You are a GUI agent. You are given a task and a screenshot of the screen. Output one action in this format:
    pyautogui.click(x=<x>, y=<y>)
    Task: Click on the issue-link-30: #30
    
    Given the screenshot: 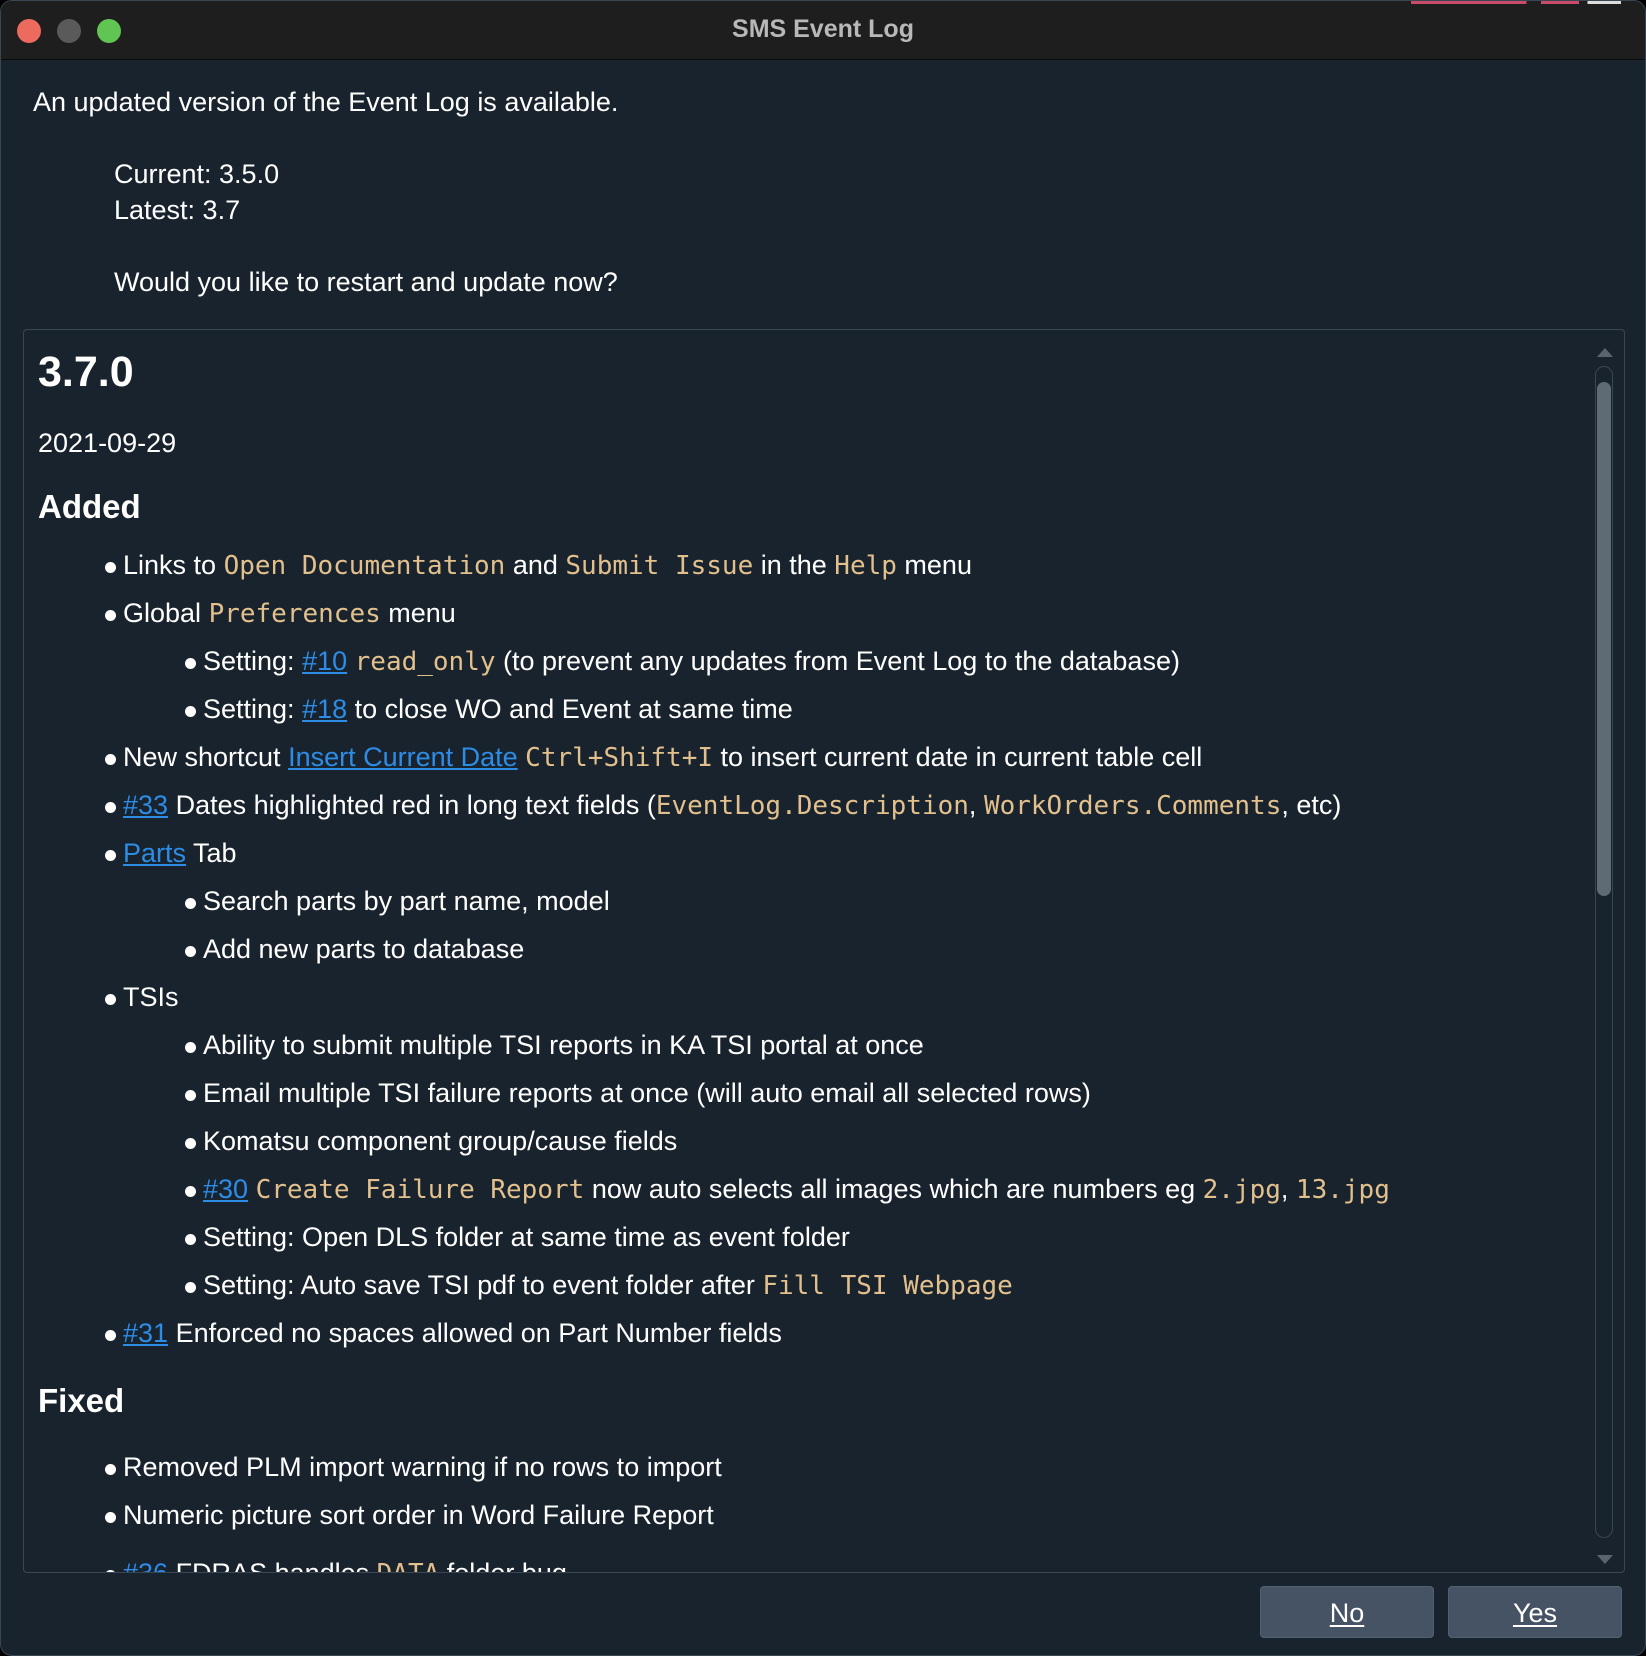 What is the action you would take?
    pyautogui.click(x=225, y=1189)
    